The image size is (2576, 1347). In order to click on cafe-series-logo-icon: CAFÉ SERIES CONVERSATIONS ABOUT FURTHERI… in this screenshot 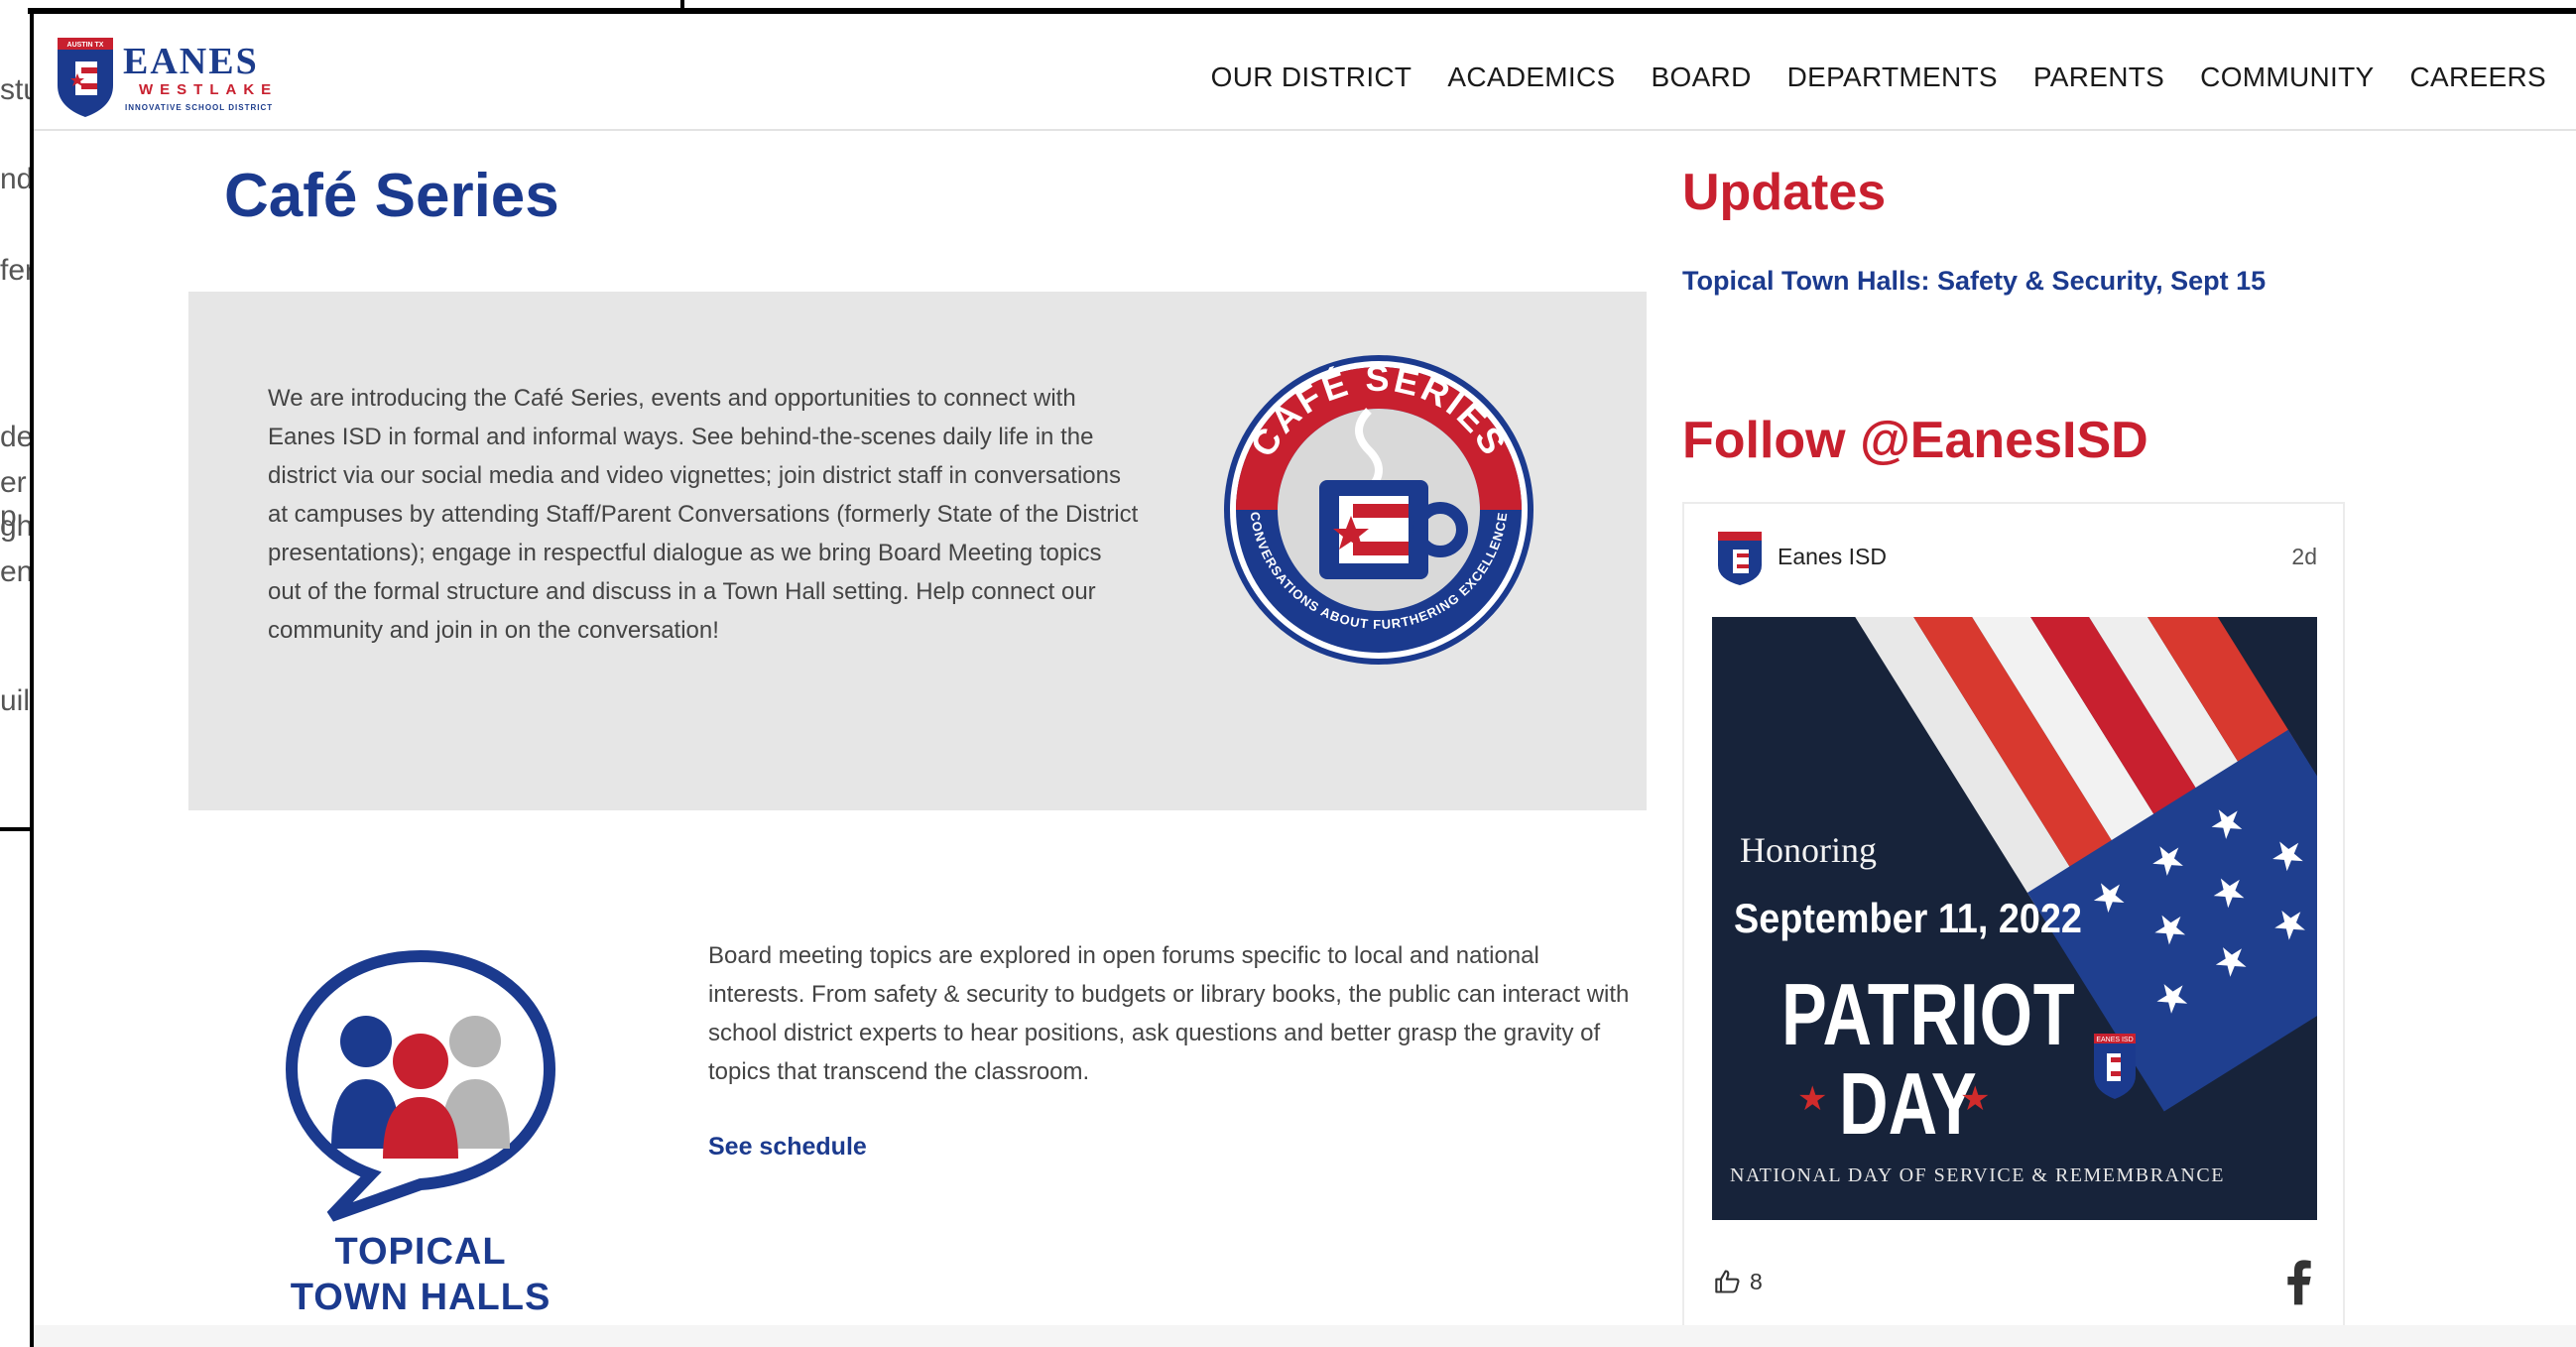, I will do `click(1378, 510)`.